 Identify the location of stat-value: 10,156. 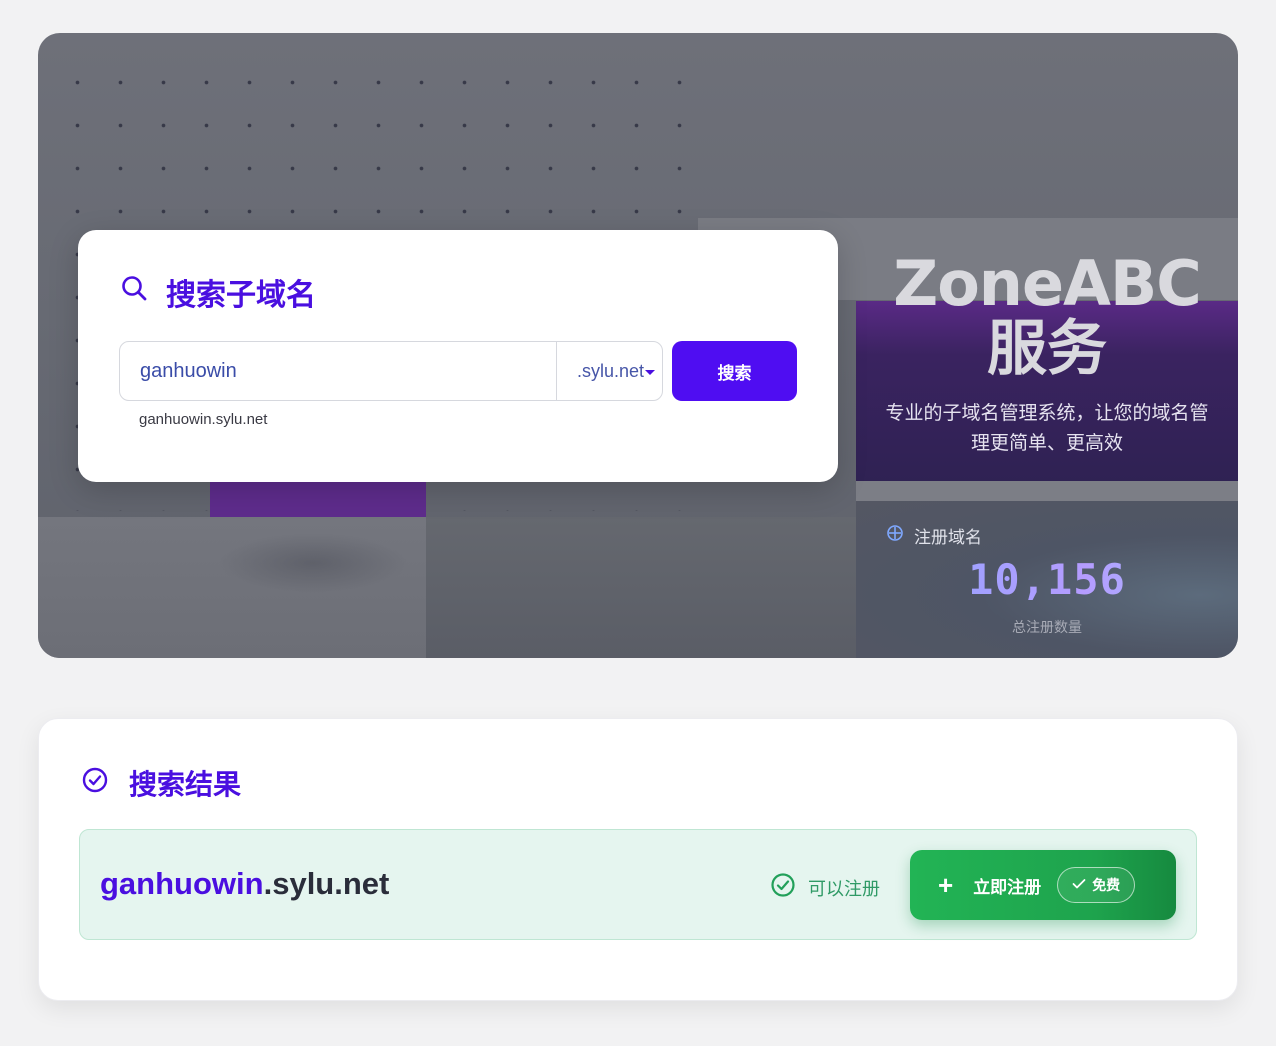
(1047, 579).